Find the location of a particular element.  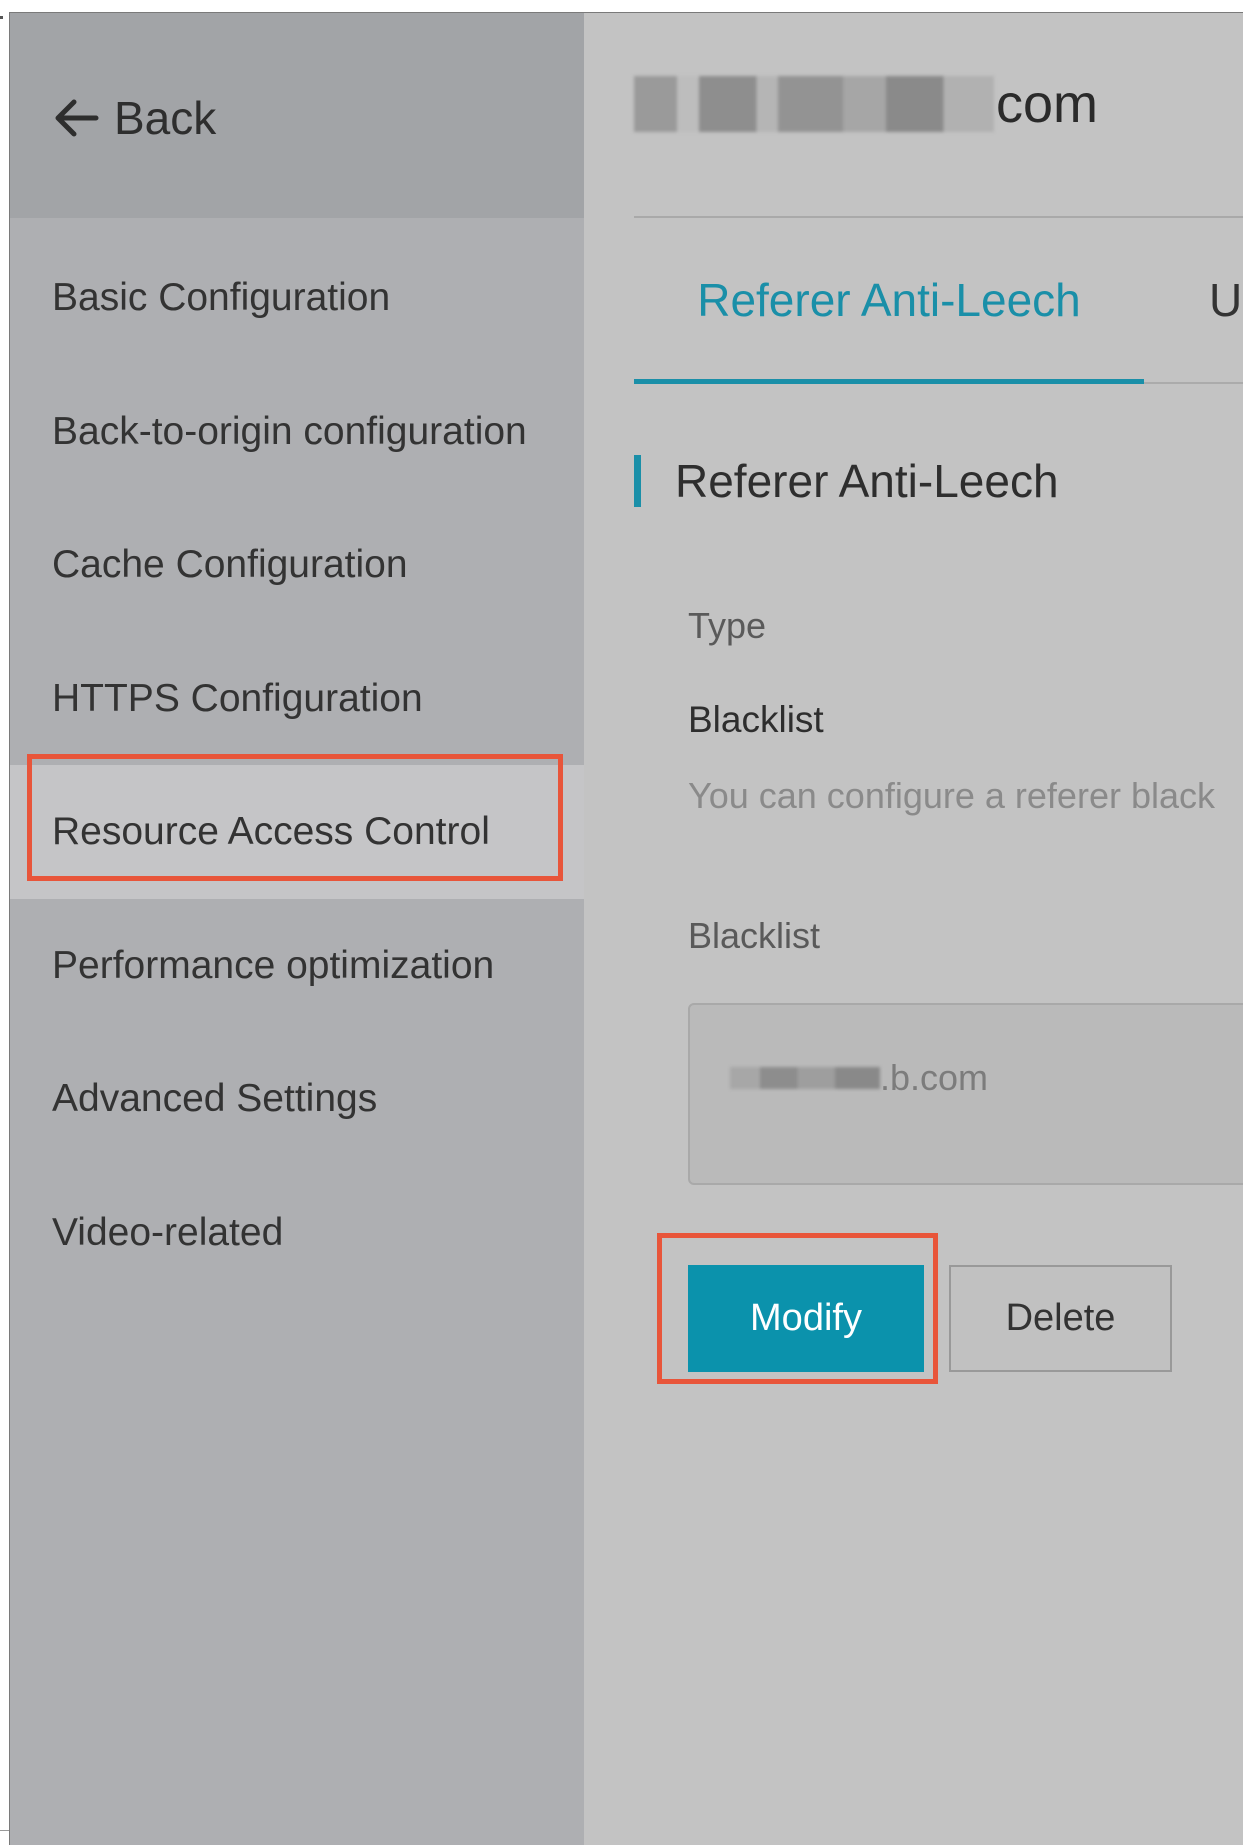

redacted-domain is located at coordinates (814, 104).